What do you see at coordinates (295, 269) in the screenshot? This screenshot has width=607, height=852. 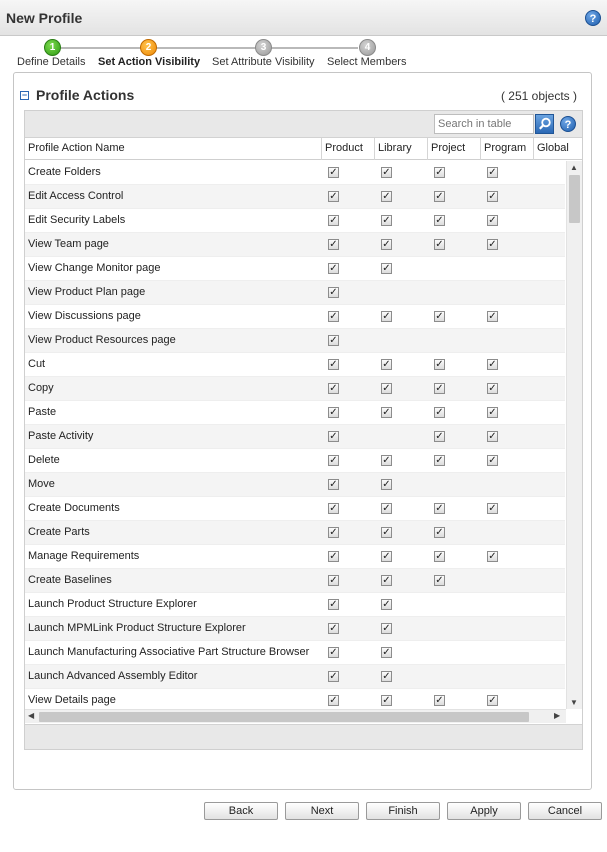 I see `table-row: View Change Monitor page ✓ ✓` at bounding box center [295, 269].